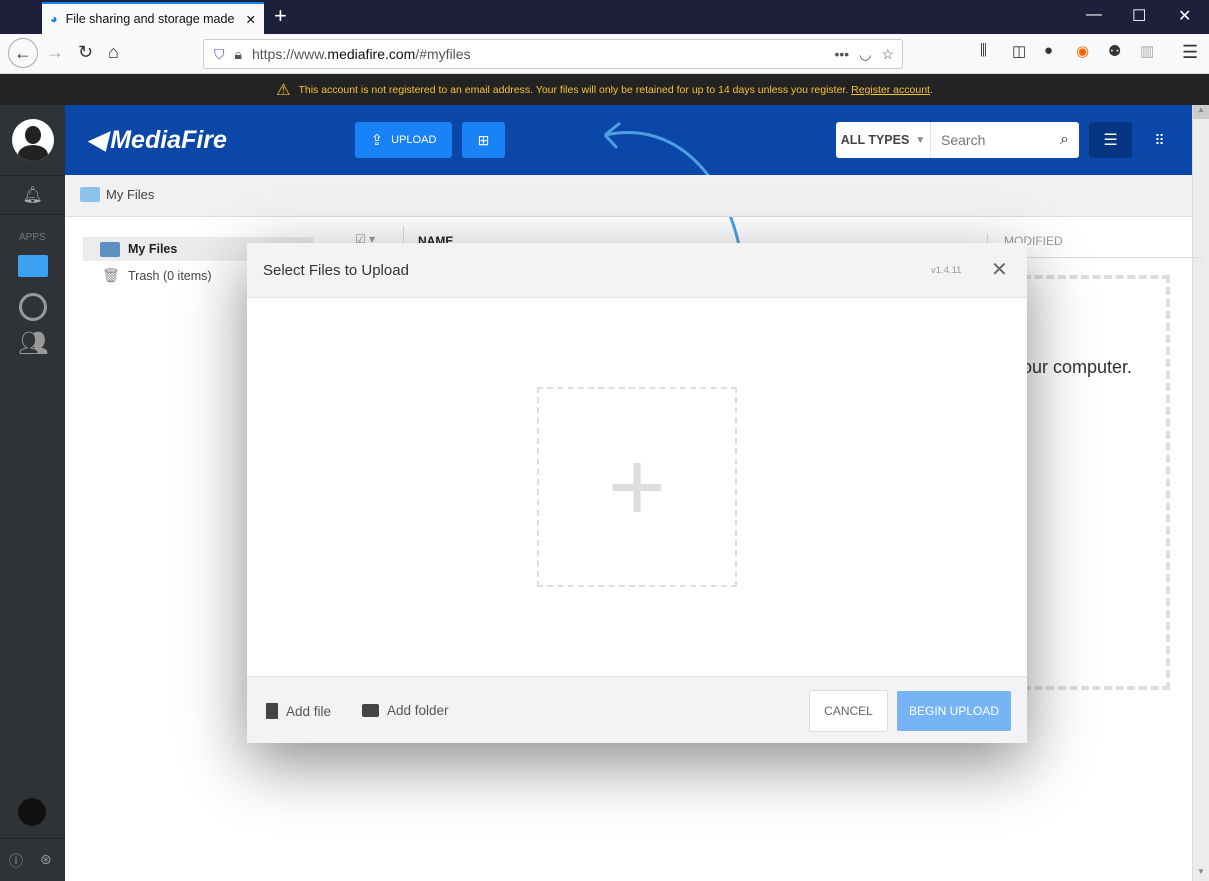 This screenshot has height=881, width=1209. I want to click on extension2-icon: ⚉, so click(1114, 51).